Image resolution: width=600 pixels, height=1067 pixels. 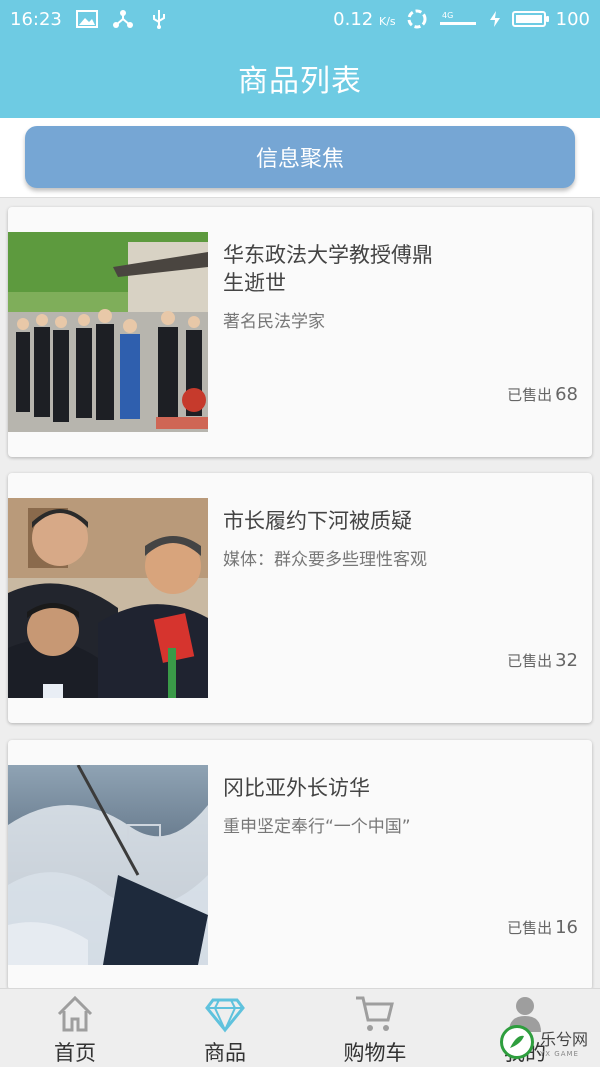 I want to click on product-title: 华东政法大学教授傅鼎生逝世, so click(x=328, y=269).